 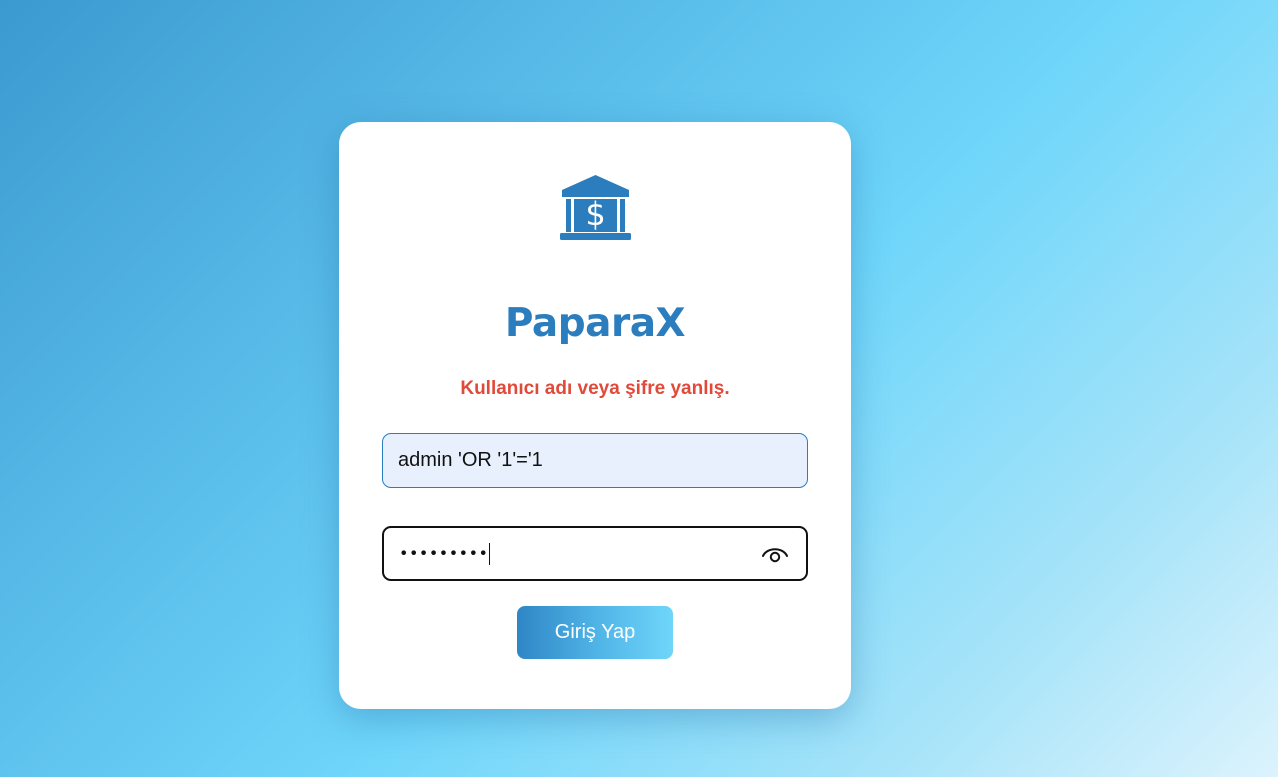 I want to click on eye-icon, so click(x=775, y=554).